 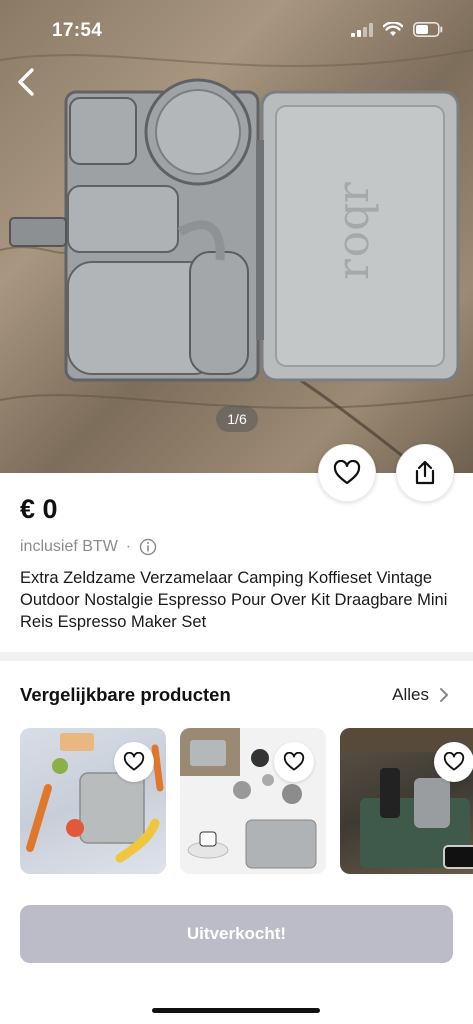 I want to click on section-divider, so click(x=236, y=656).